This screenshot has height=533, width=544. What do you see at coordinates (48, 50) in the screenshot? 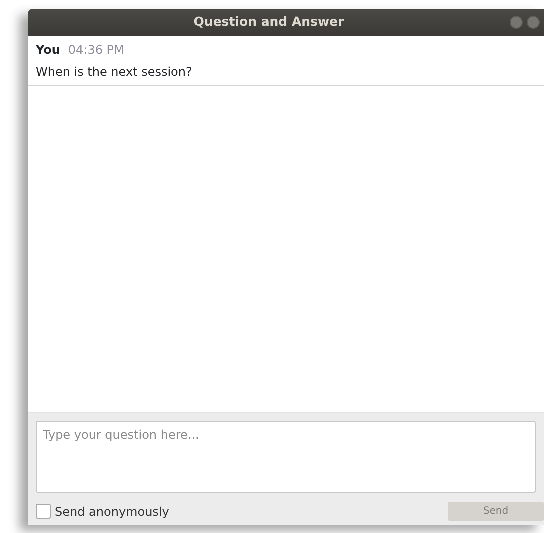
I see `message-author: You` at bounding box center [48, 50].